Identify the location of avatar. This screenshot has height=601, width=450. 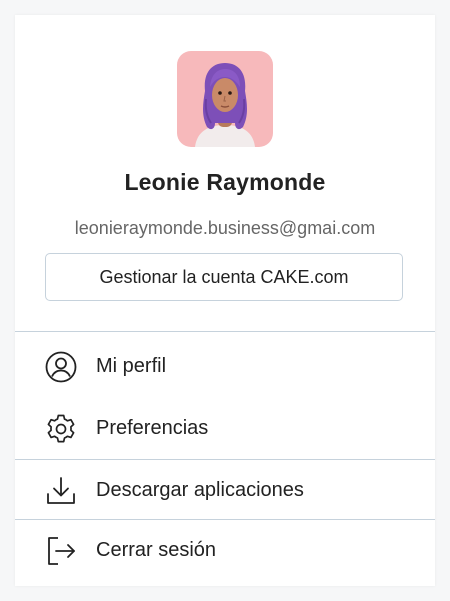
(225, 99).